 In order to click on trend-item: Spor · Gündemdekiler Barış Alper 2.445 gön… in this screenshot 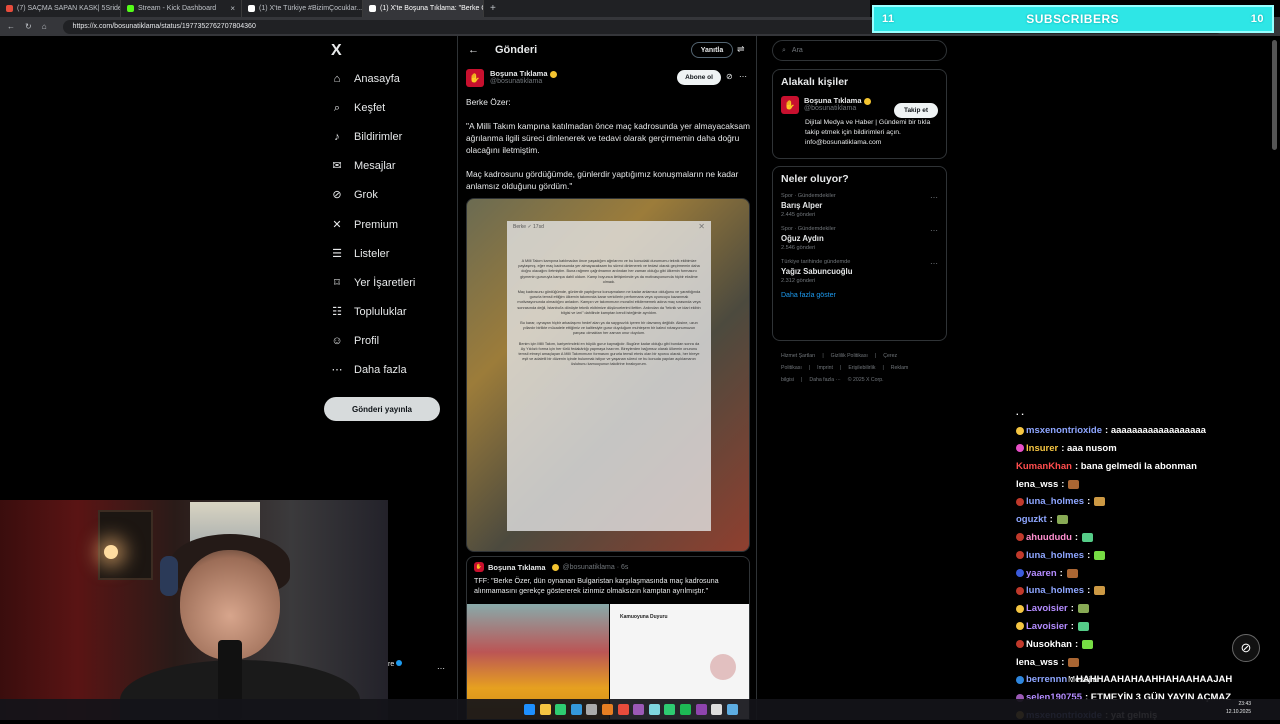, I will do `click(859, 205)`.